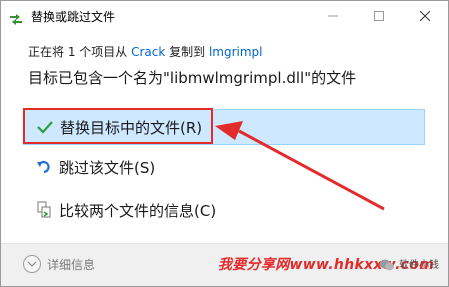  What do you see at coordinates (419, 265) in the screenshot?
I see `wechat-label: 软件小钱` at bounding box center [419, 265].